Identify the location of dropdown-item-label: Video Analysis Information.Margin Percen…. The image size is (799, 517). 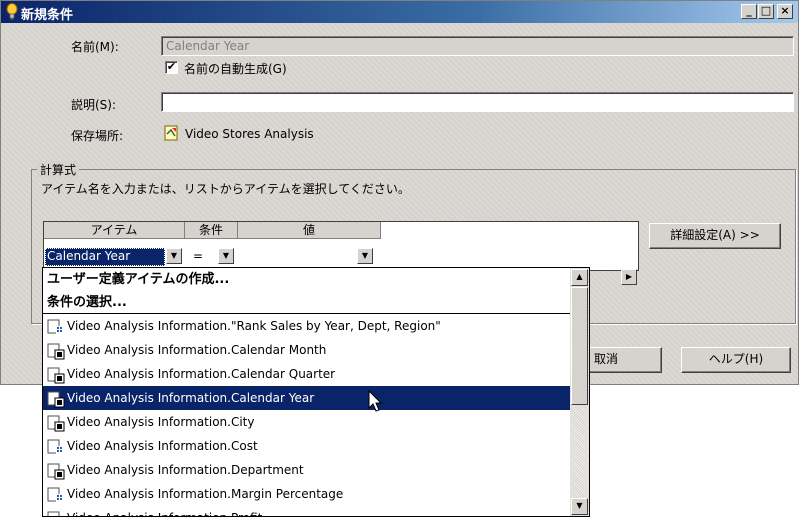
(205, 494).